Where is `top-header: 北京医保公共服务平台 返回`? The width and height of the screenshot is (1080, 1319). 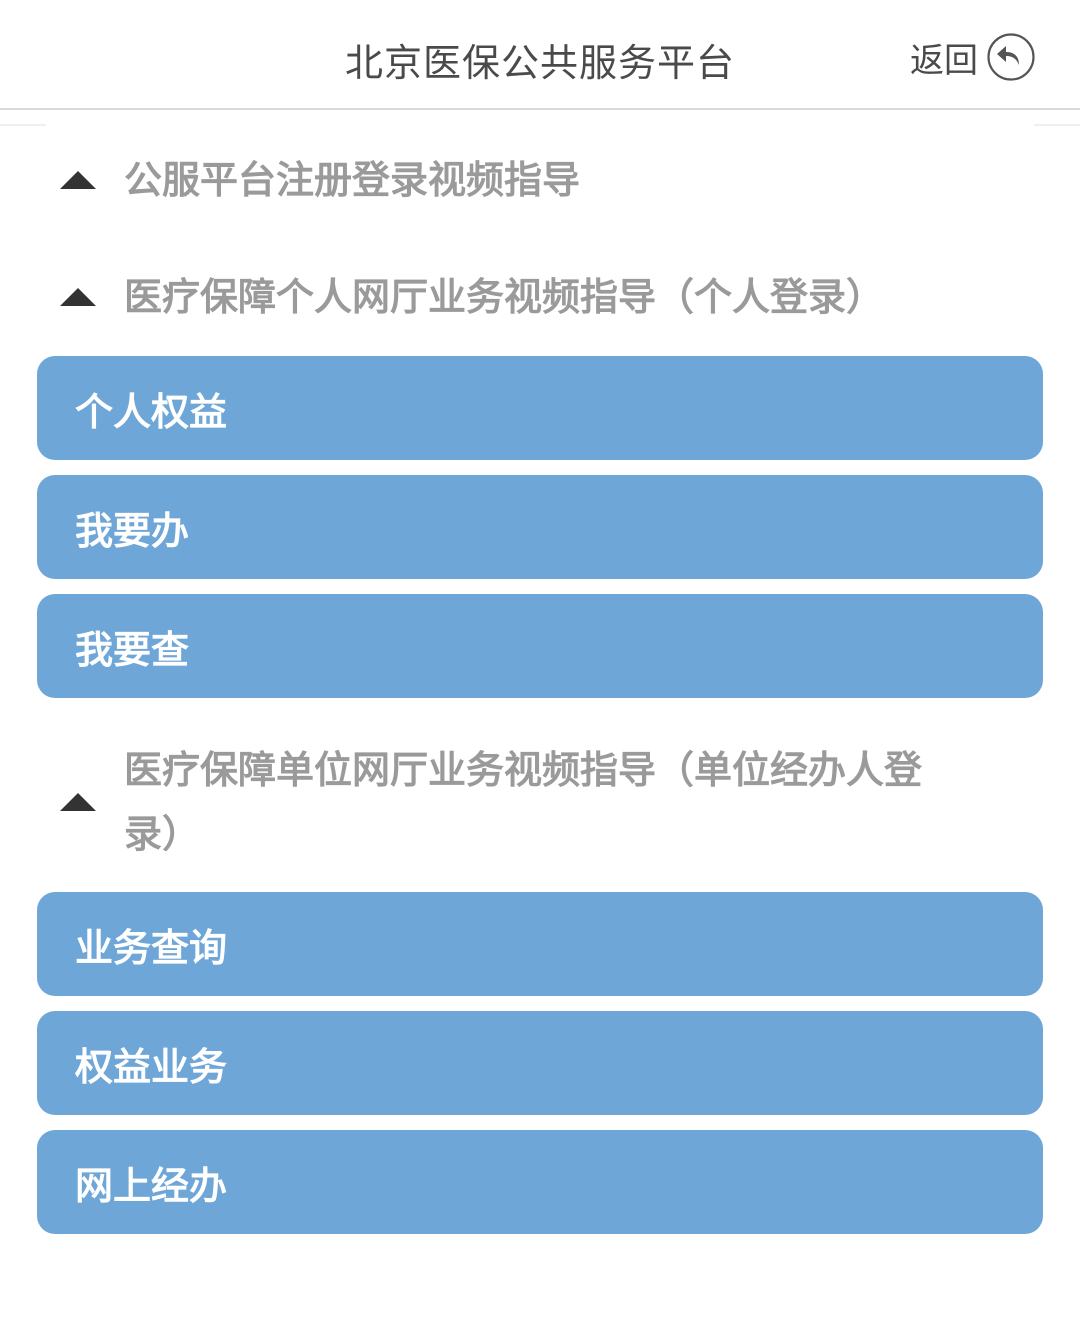 top-header: 北京医保公共服务平台 返回 is located at coordinates (540, 55).